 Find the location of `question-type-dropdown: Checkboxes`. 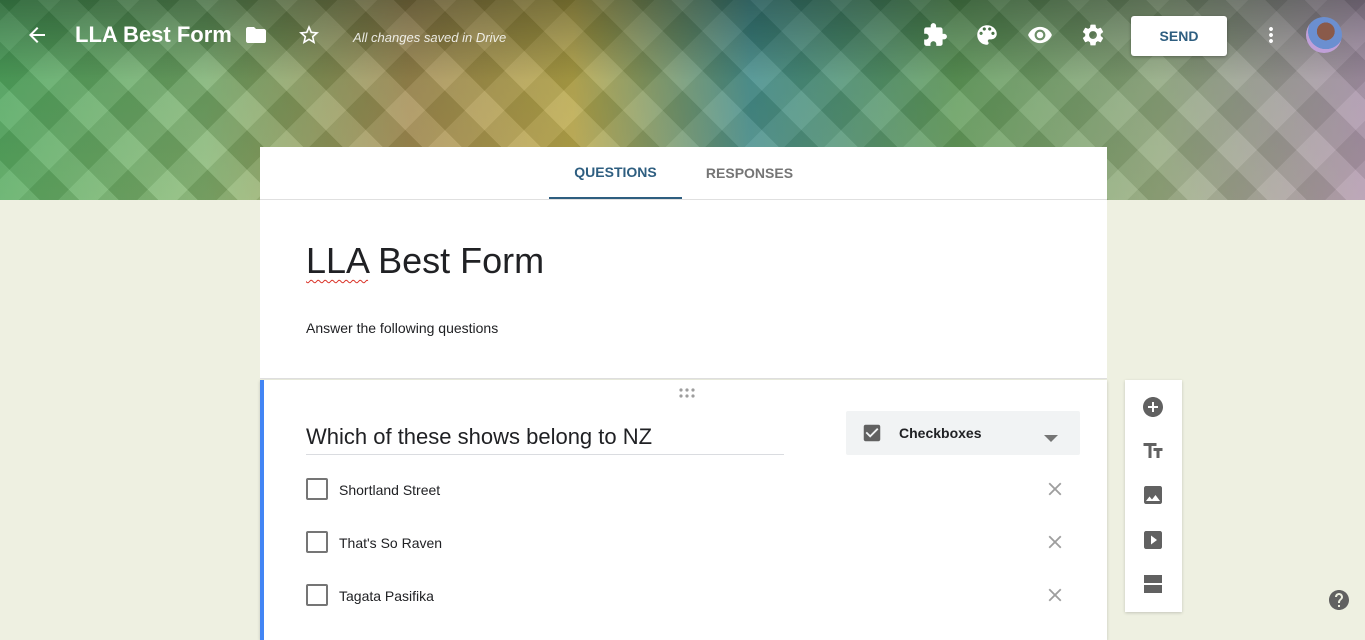

question-type-dropdown: Checkboxes is located at coordinates (963, 433).